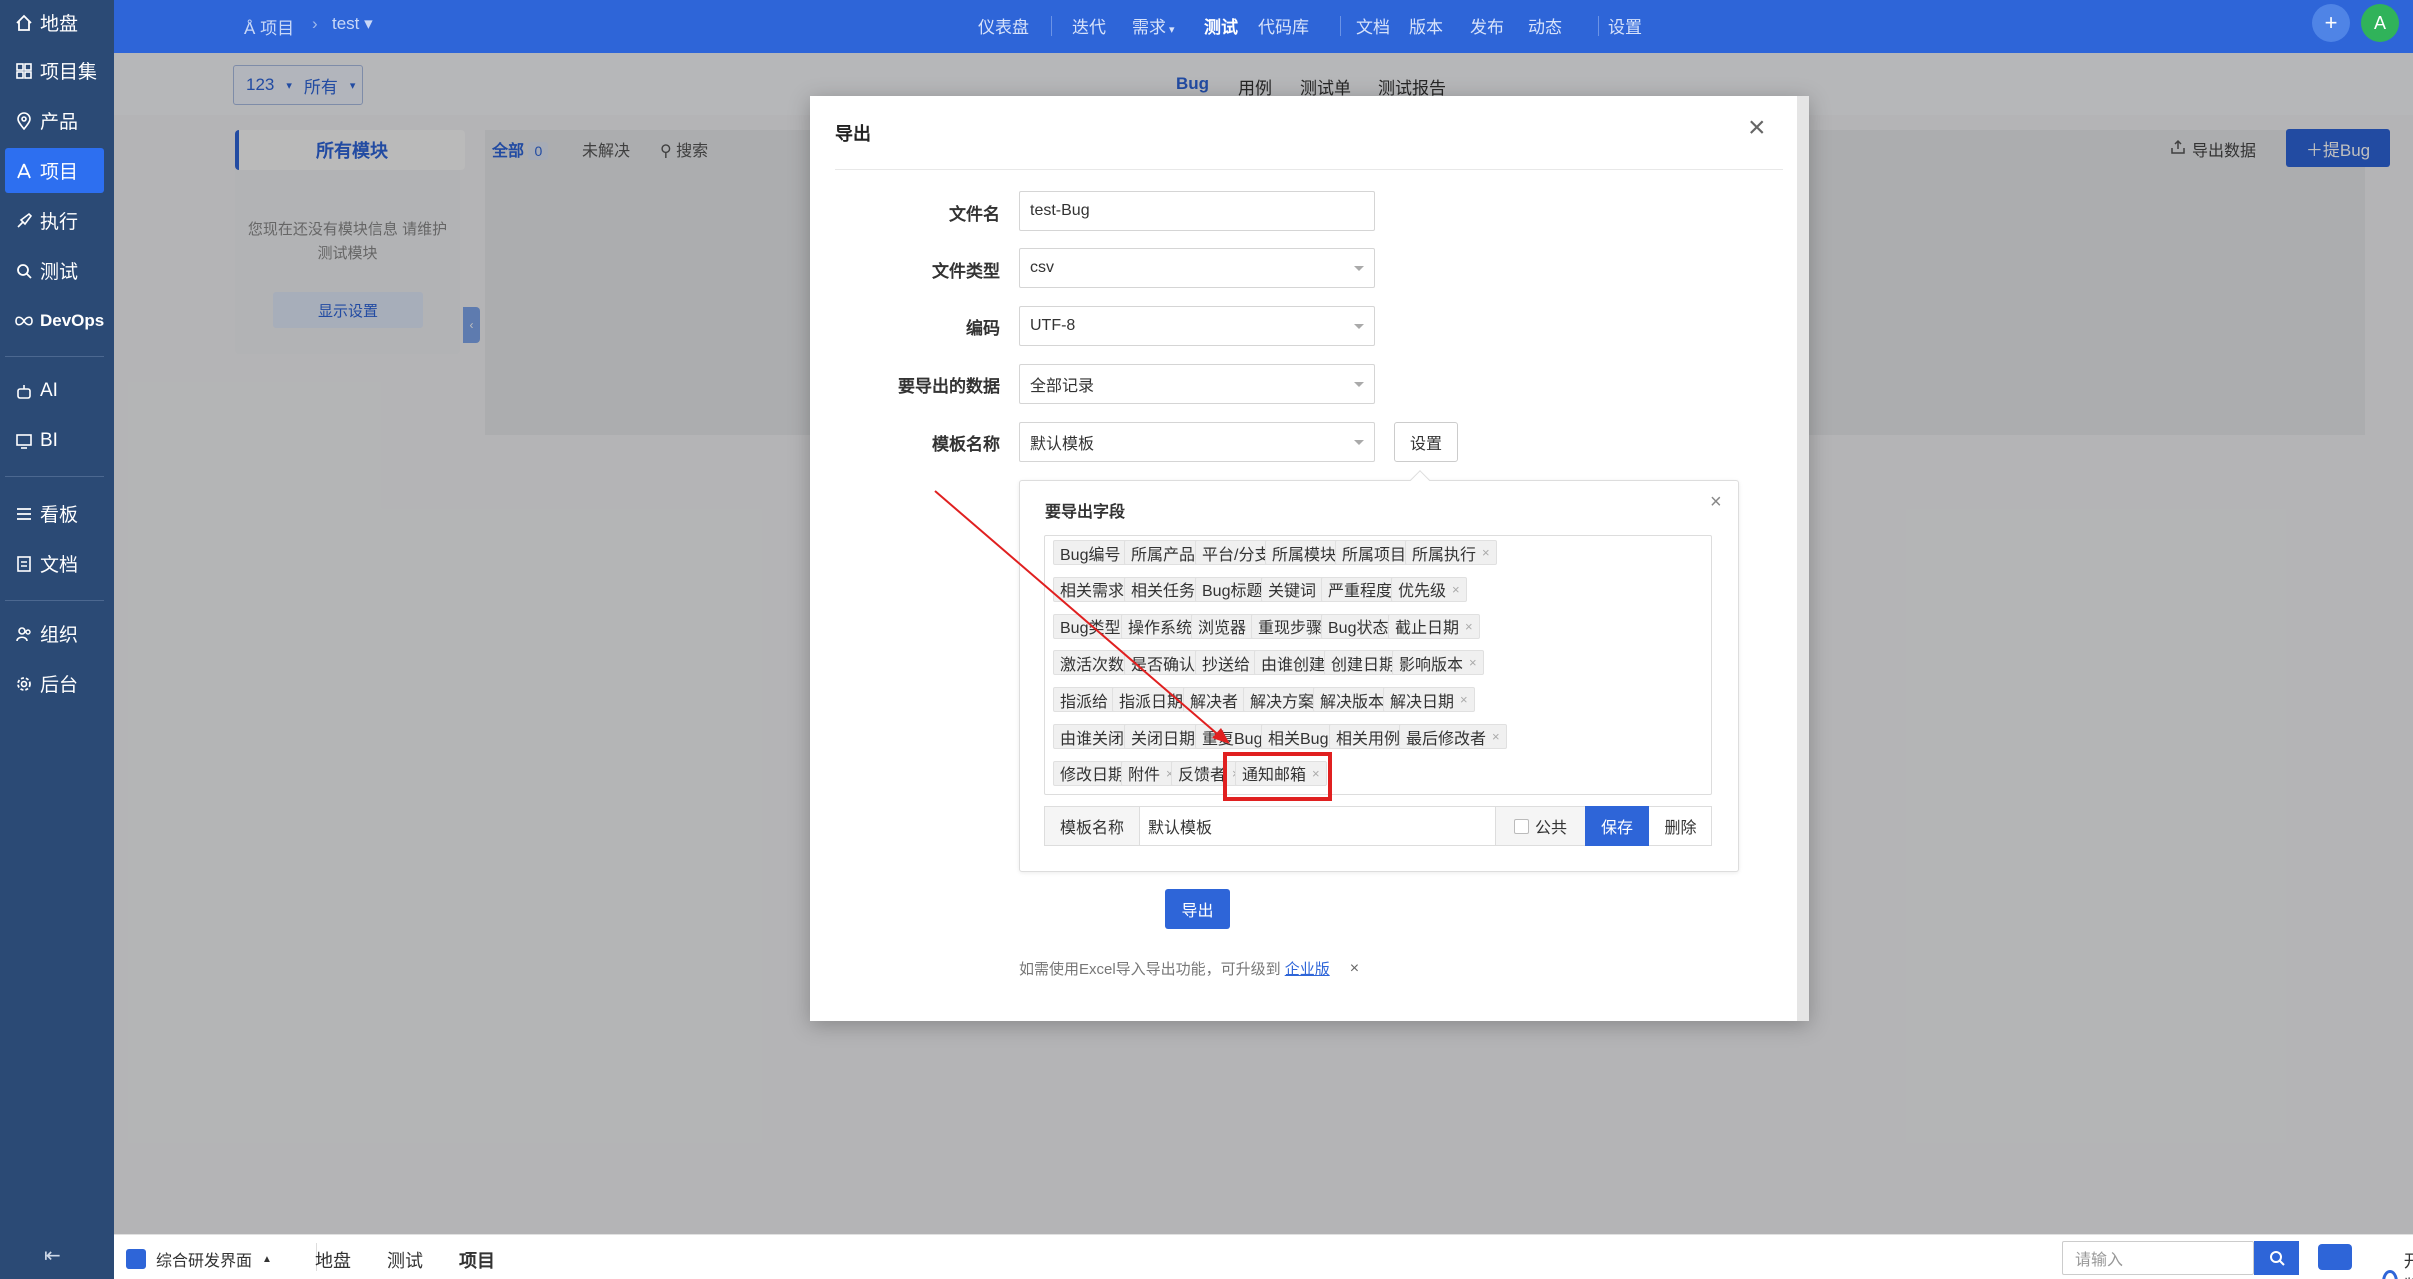 Image resolution: width=2413 pixels, height=1279 pixels. Describe the element at coordinates (1617, 826) in the screenshot. I see `save-template-button: 保存` at that location.